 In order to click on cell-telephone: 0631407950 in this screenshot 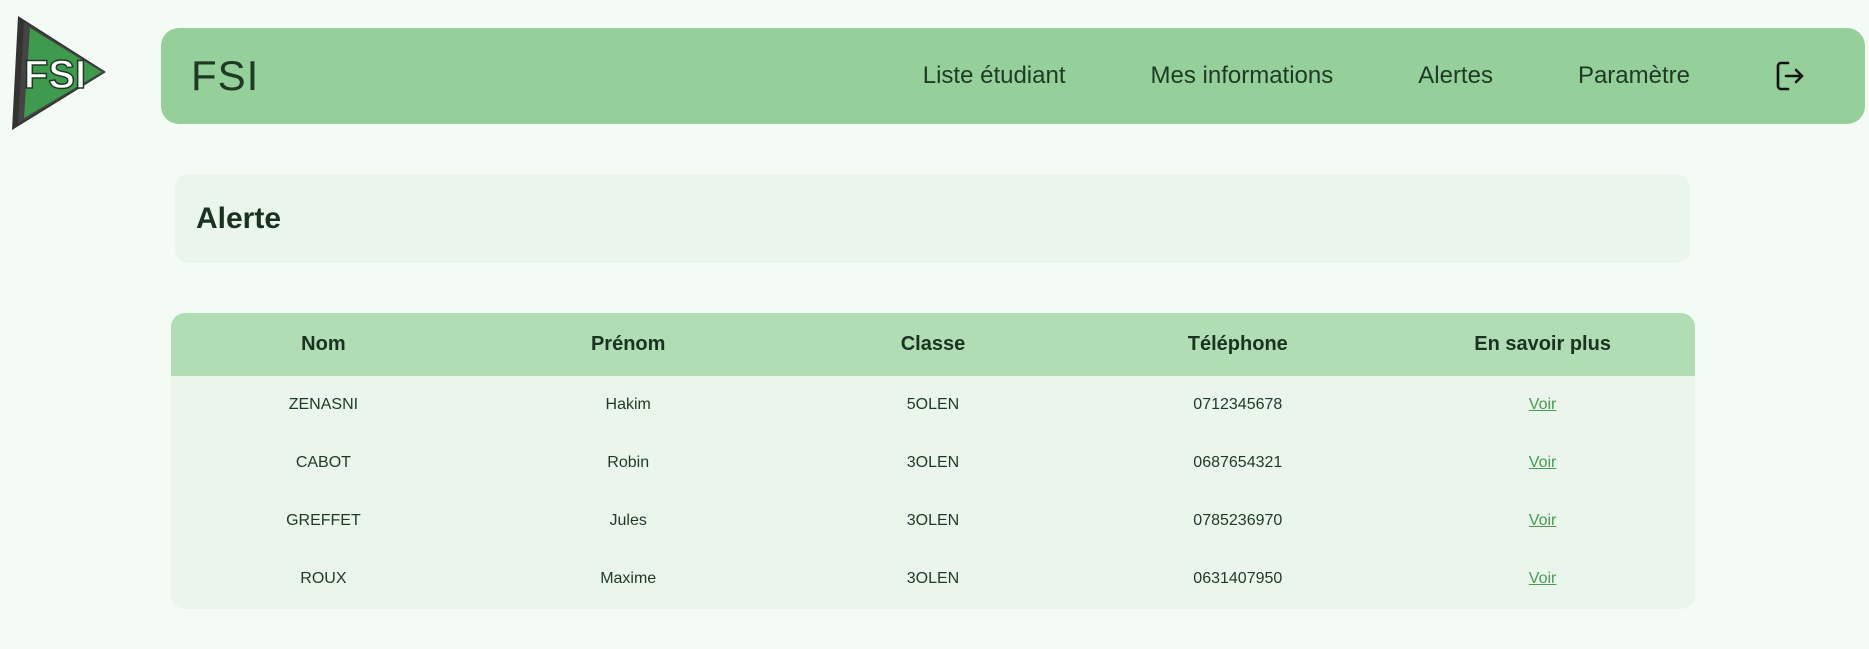, I will do `click(1238, 578)`.